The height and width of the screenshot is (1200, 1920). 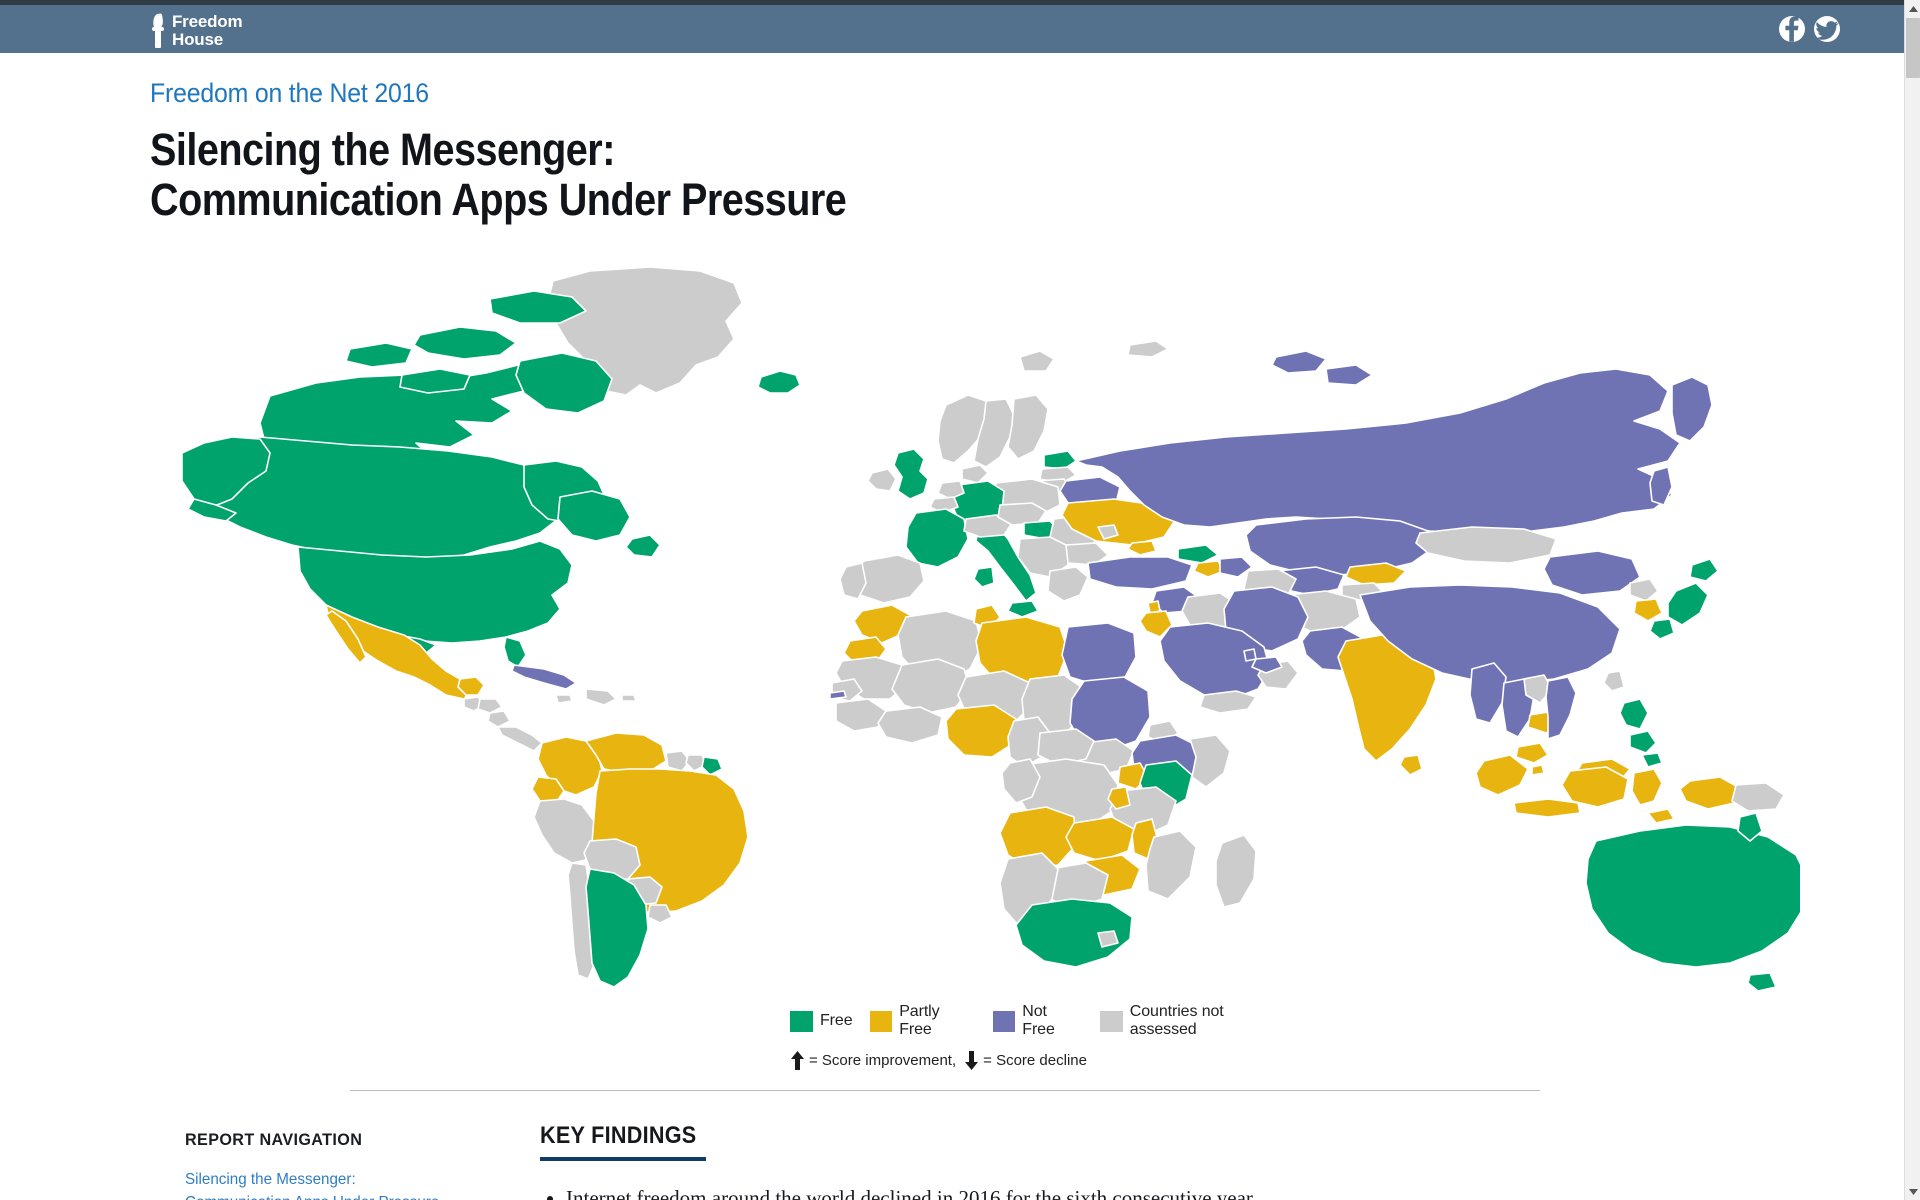 I want to click on facebook-icon, so click(x=1792, y=29).